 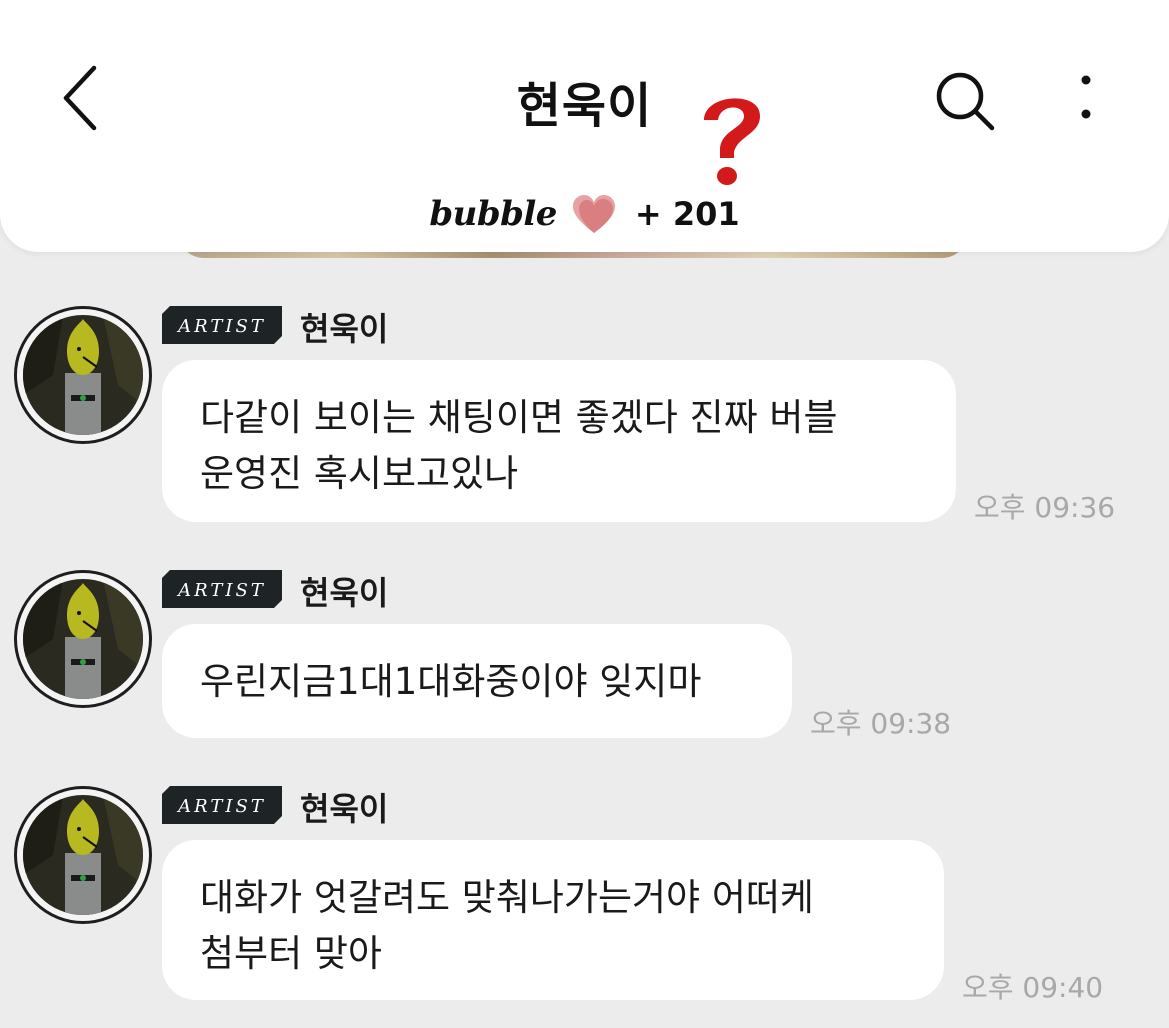 I want to click on more-options-button, so click(x=1086, y=98).